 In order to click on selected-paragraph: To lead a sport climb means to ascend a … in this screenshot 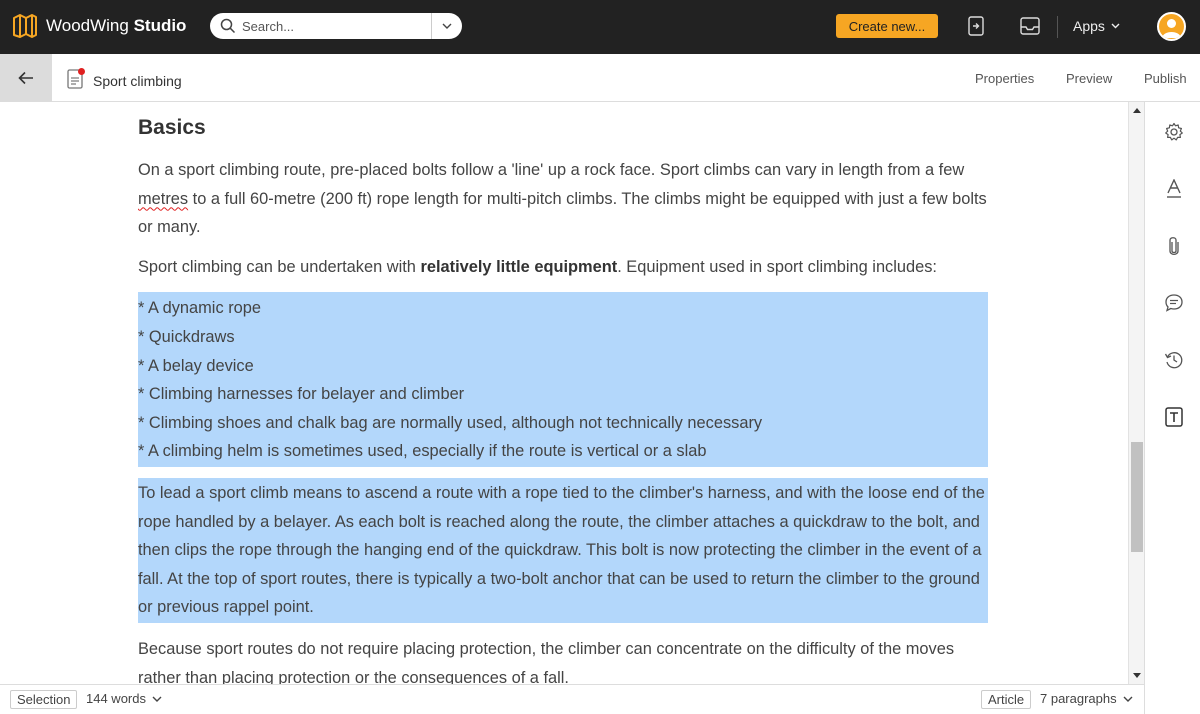, I will do `click(563, 550)`.